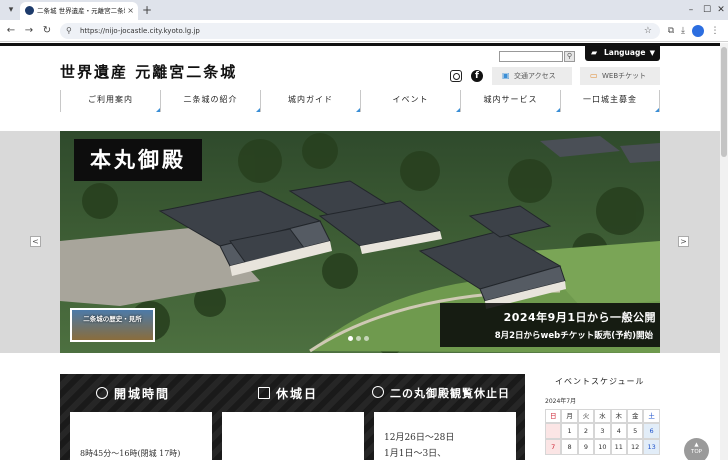 The image size is (728, 460). Describe the element at coordinates (683, 241) in the screenshot. I see `slider-next-button: >` at that location.